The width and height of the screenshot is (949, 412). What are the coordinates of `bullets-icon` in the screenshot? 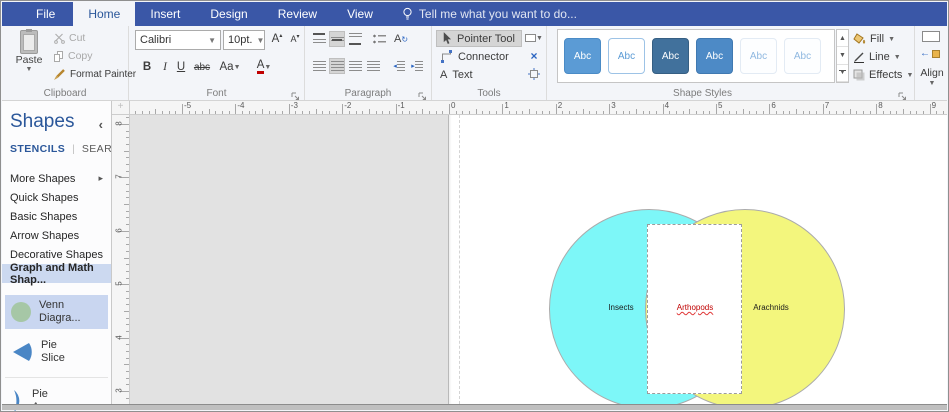 It's located at (379, 39).